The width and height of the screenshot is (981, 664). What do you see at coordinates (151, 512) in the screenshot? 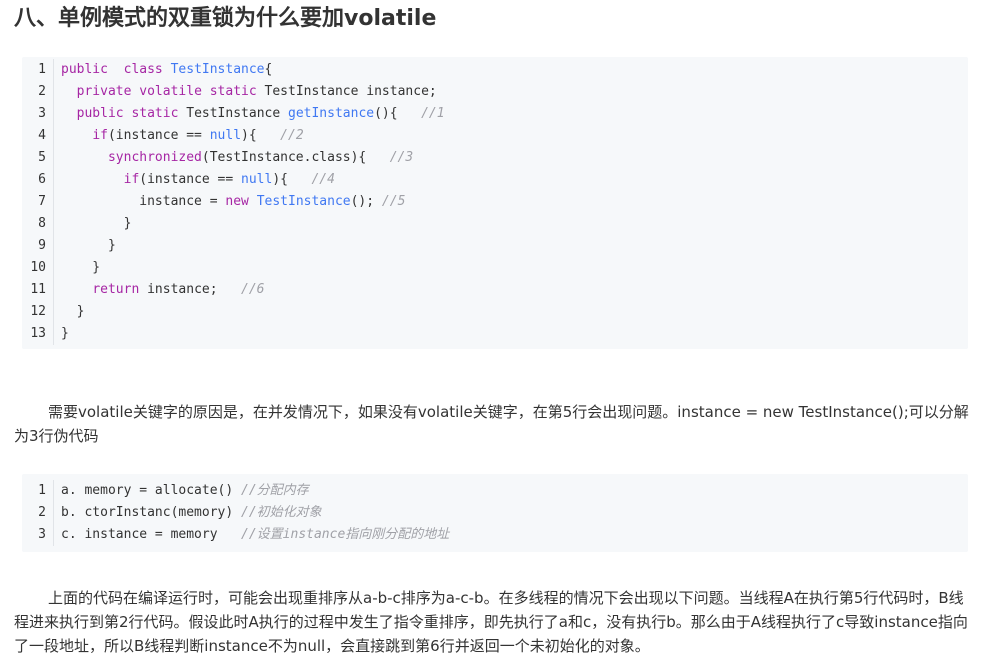
I see `code-plain: b. ctorInstanc(memory)` at bounding box center [151, 512].